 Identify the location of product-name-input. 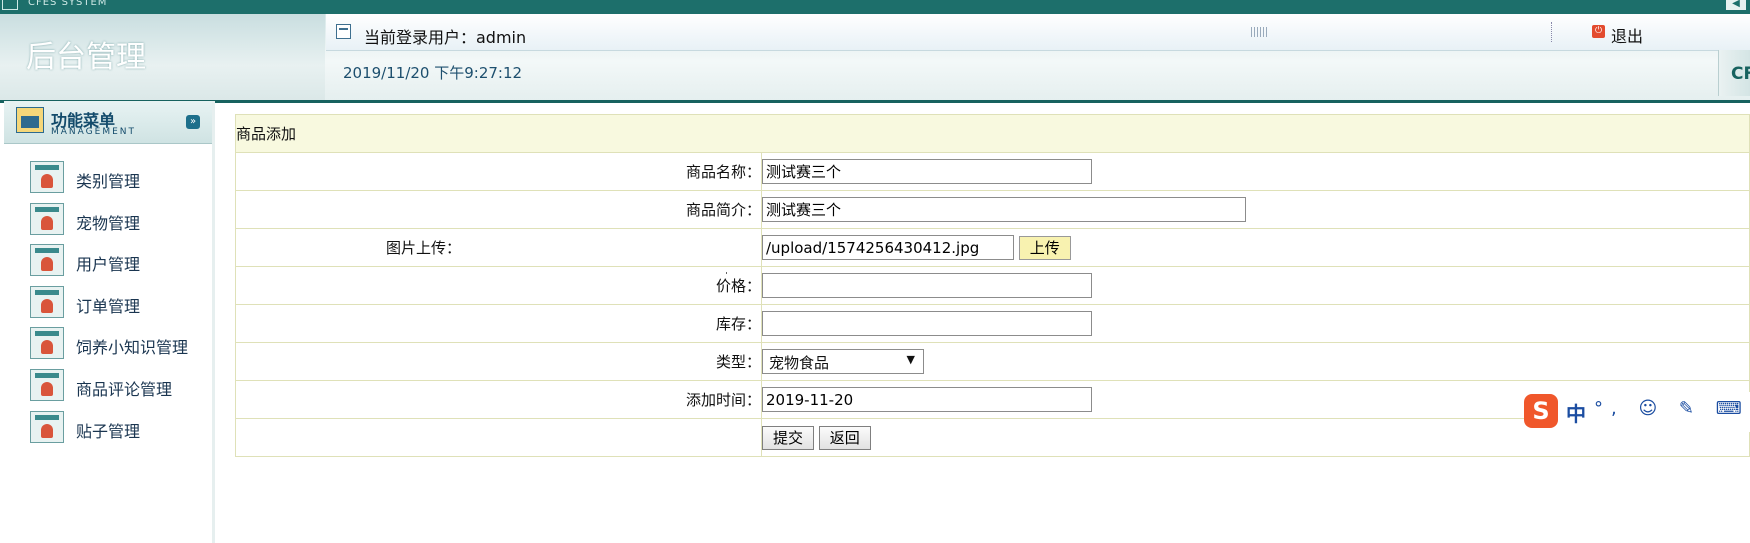
(927, 171).